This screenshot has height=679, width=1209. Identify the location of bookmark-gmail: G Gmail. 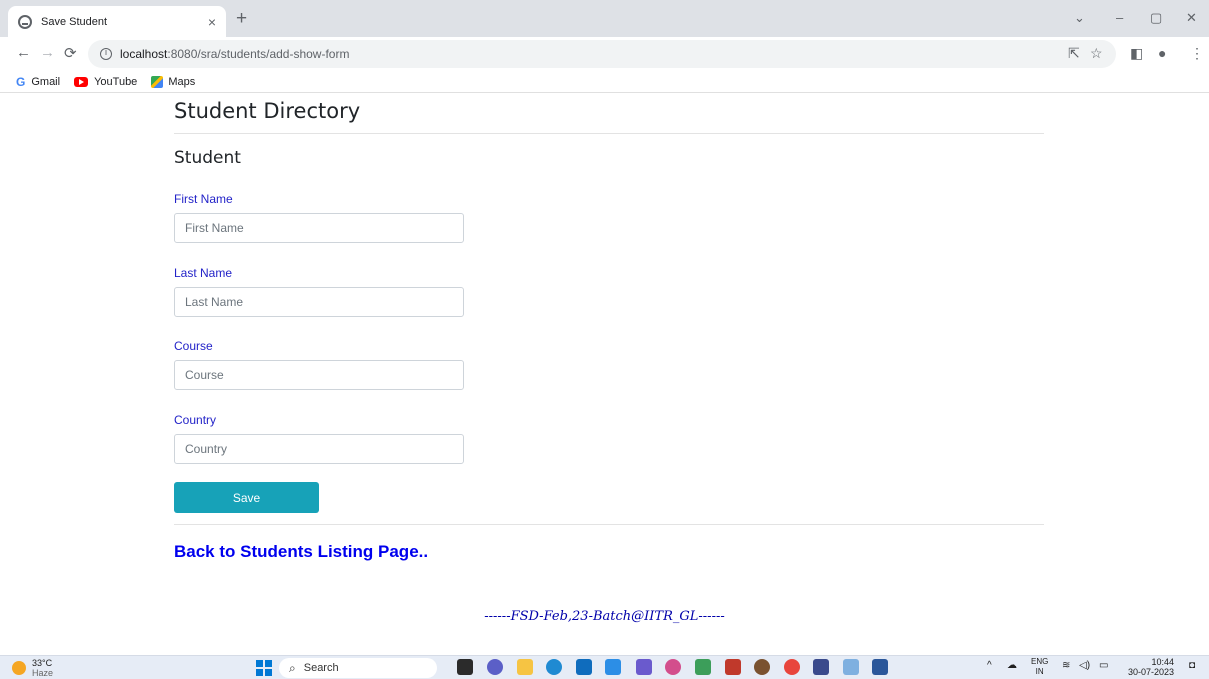
(38, 82).